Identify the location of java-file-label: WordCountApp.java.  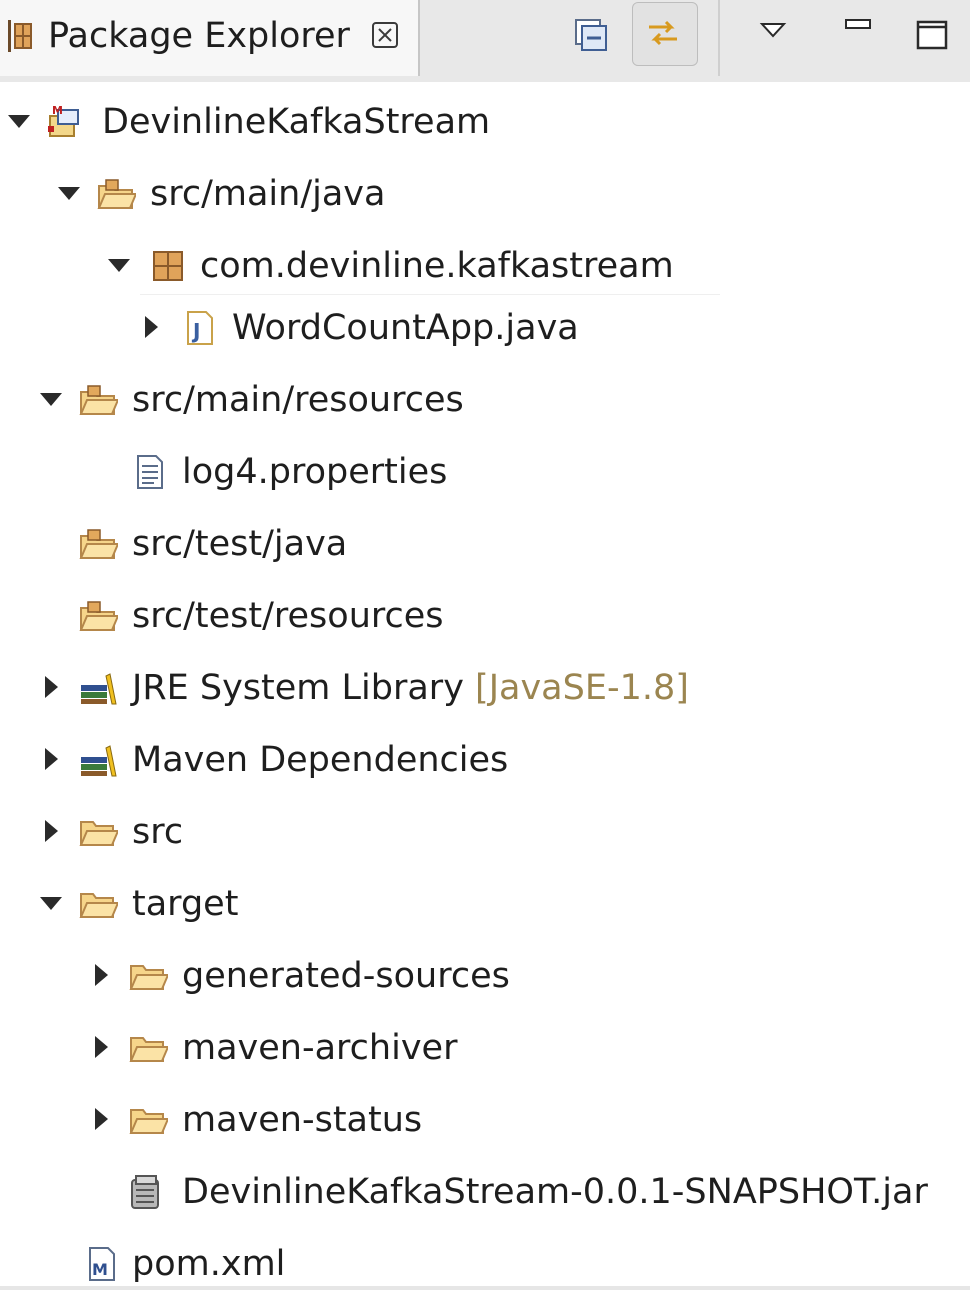
(405, 328).